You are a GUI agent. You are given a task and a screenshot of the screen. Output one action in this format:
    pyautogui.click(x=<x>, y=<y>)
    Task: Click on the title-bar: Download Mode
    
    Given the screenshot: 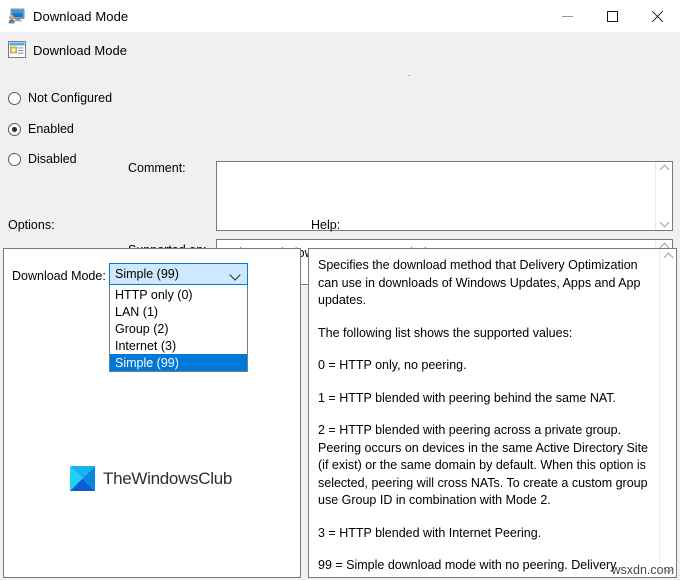 What is the action you would take?
    pyautogui.click(x=340, y=16)
    